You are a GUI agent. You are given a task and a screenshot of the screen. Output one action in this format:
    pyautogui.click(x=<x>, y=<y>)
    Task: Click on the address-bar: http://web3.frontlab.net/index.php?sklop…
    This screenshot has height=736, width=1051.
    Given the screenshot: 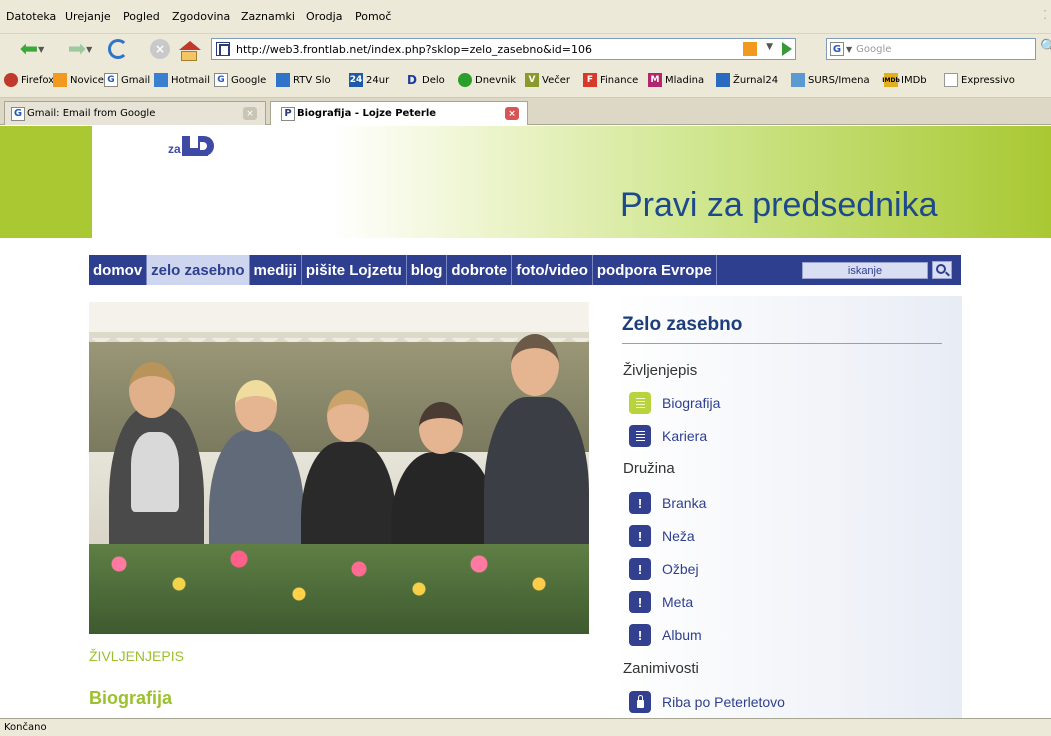 What is the action you would take?
    pyautogui.click(x=503, y=49)
    